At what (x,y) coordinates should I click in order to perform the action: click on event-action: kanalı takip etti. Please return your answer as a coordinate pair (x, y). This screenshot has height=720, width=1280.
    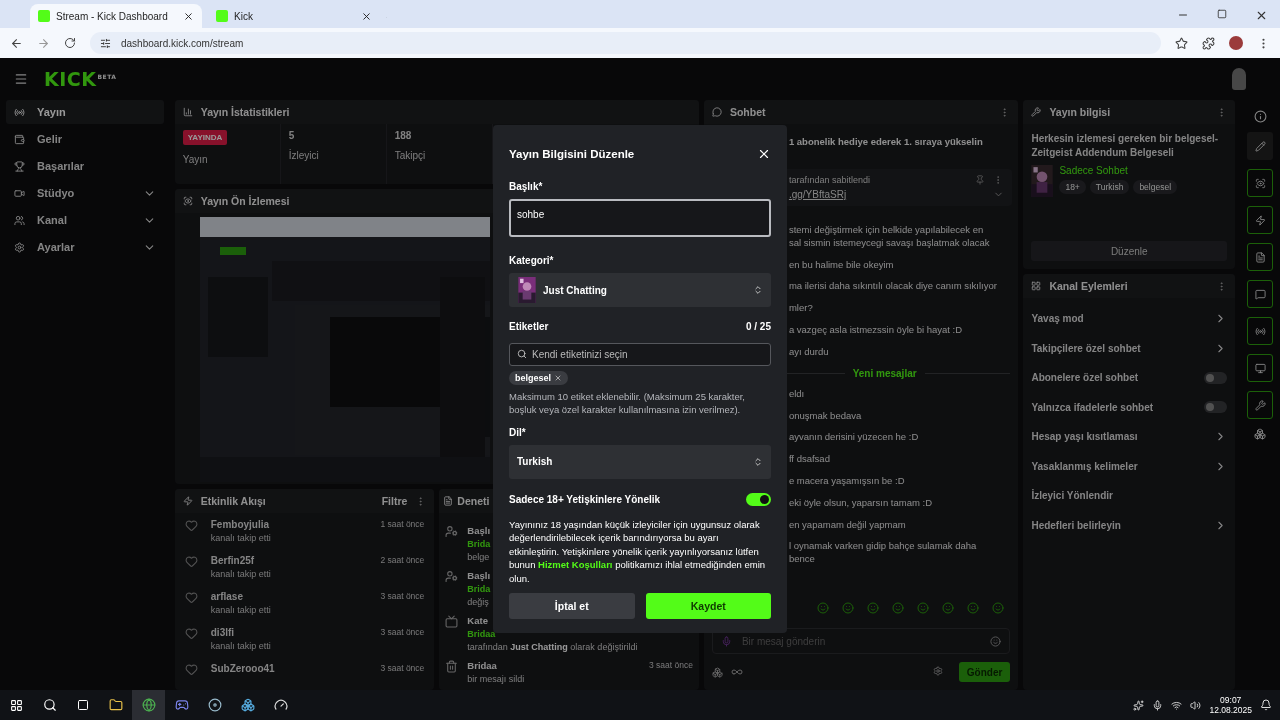
    Looking at the image, I should click on (240, 646).